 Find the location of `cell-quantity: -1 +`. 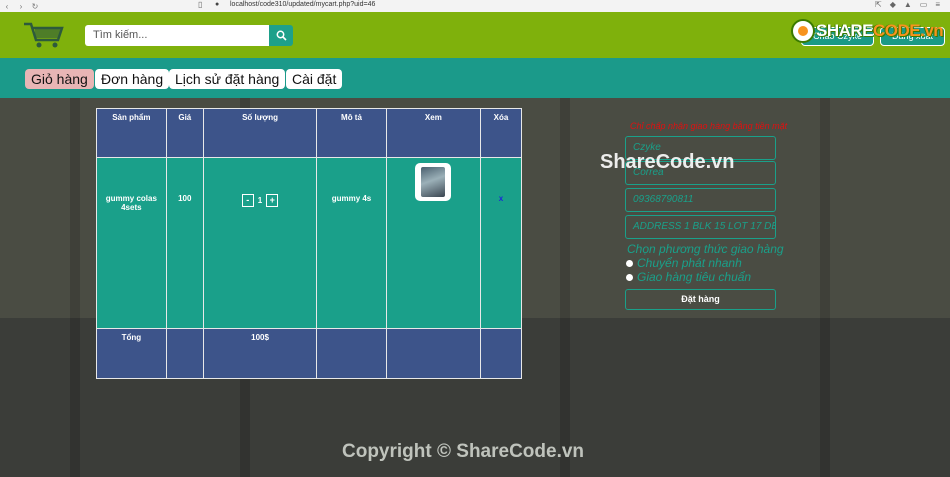

cell-quantity: -1 + is located at coordinates (260, 243).